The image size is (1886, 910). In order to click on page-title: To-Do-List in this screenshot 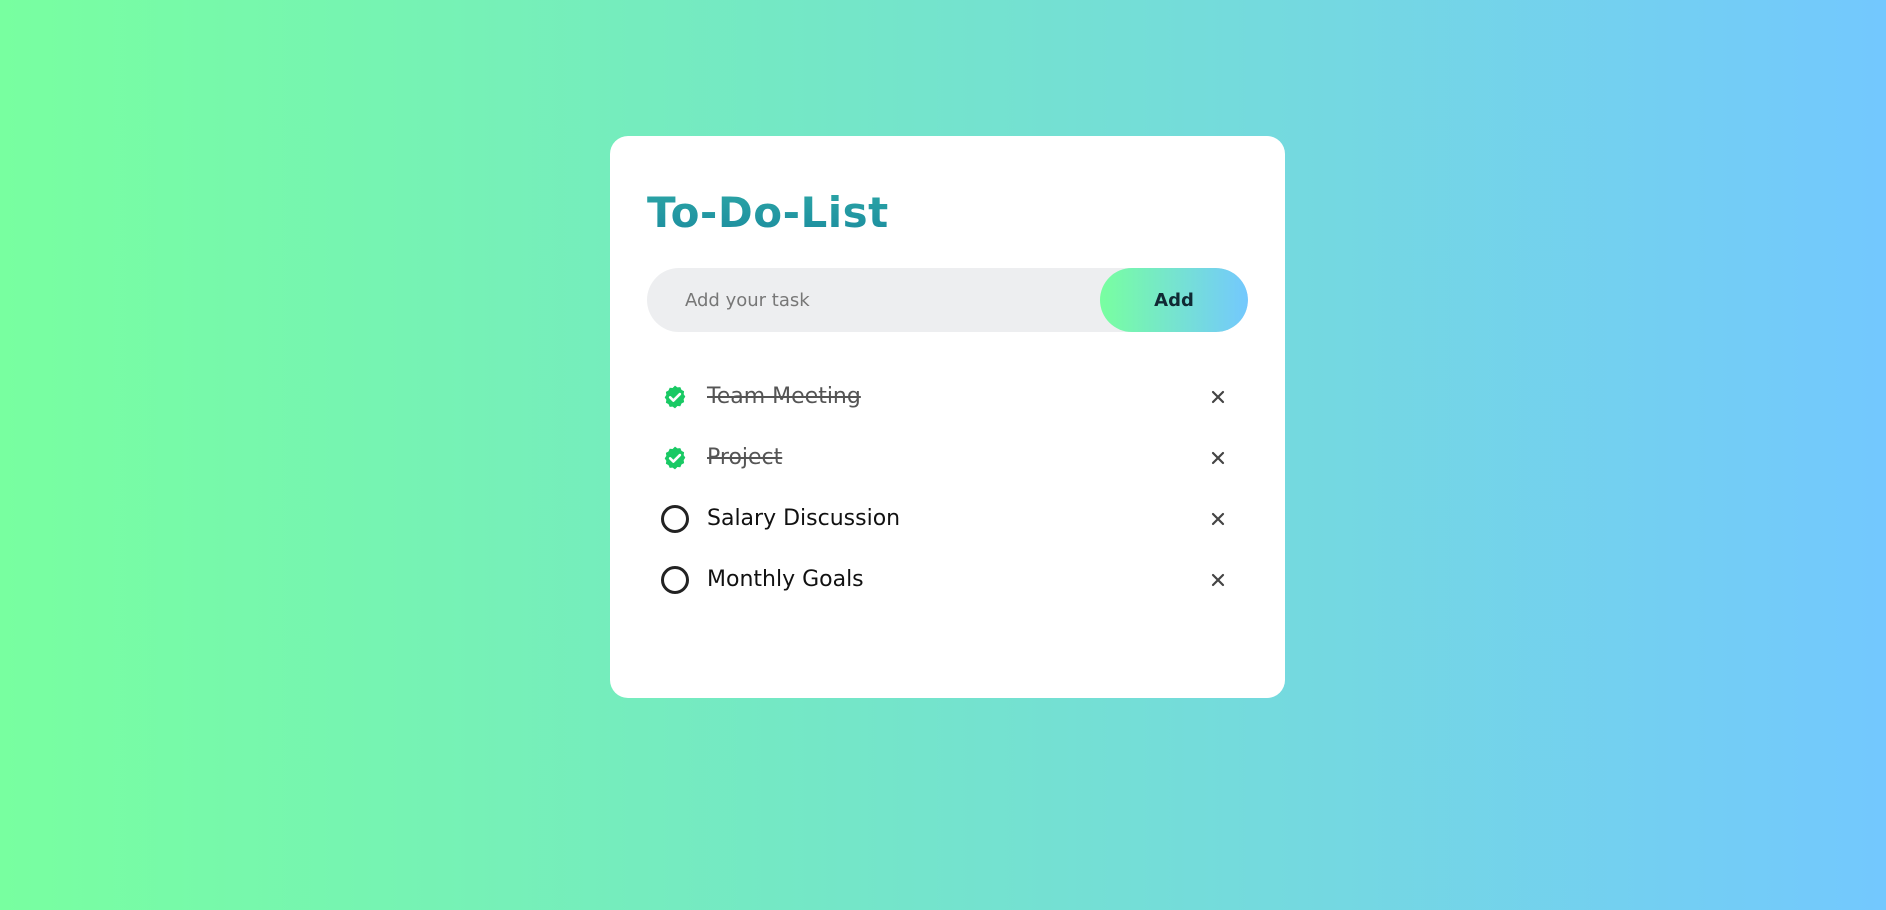, I will do `click(947, 185)`.